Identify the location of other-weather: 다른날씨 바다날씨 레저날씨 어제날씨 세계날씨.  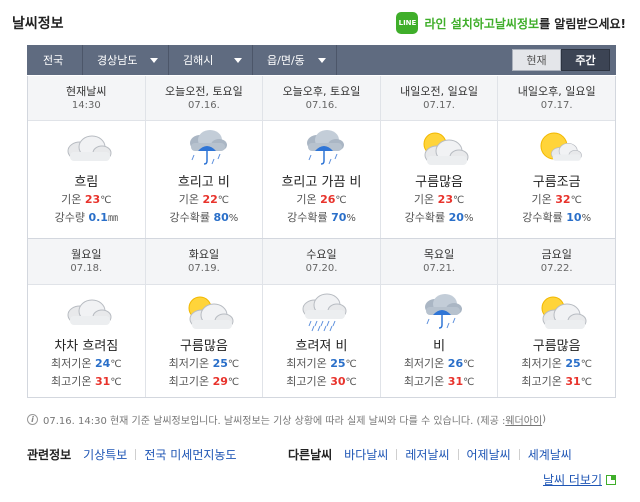
(430, 454).